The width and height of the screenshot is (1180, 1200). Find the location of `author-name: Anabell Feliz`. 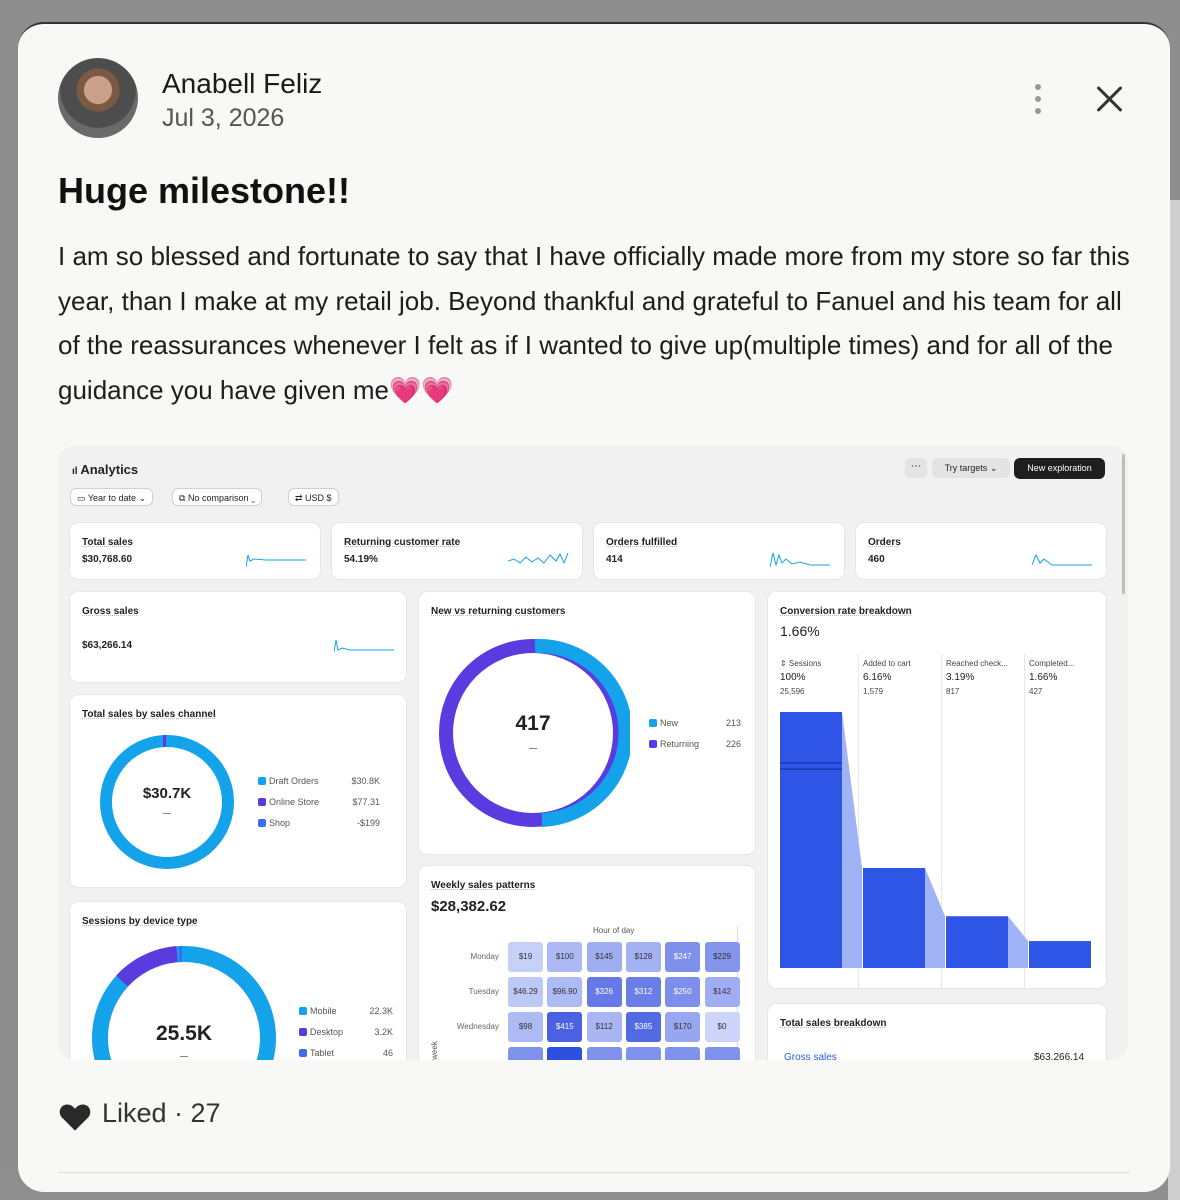

author-name: Anabell Feliz is located at coordinates (242, 84).